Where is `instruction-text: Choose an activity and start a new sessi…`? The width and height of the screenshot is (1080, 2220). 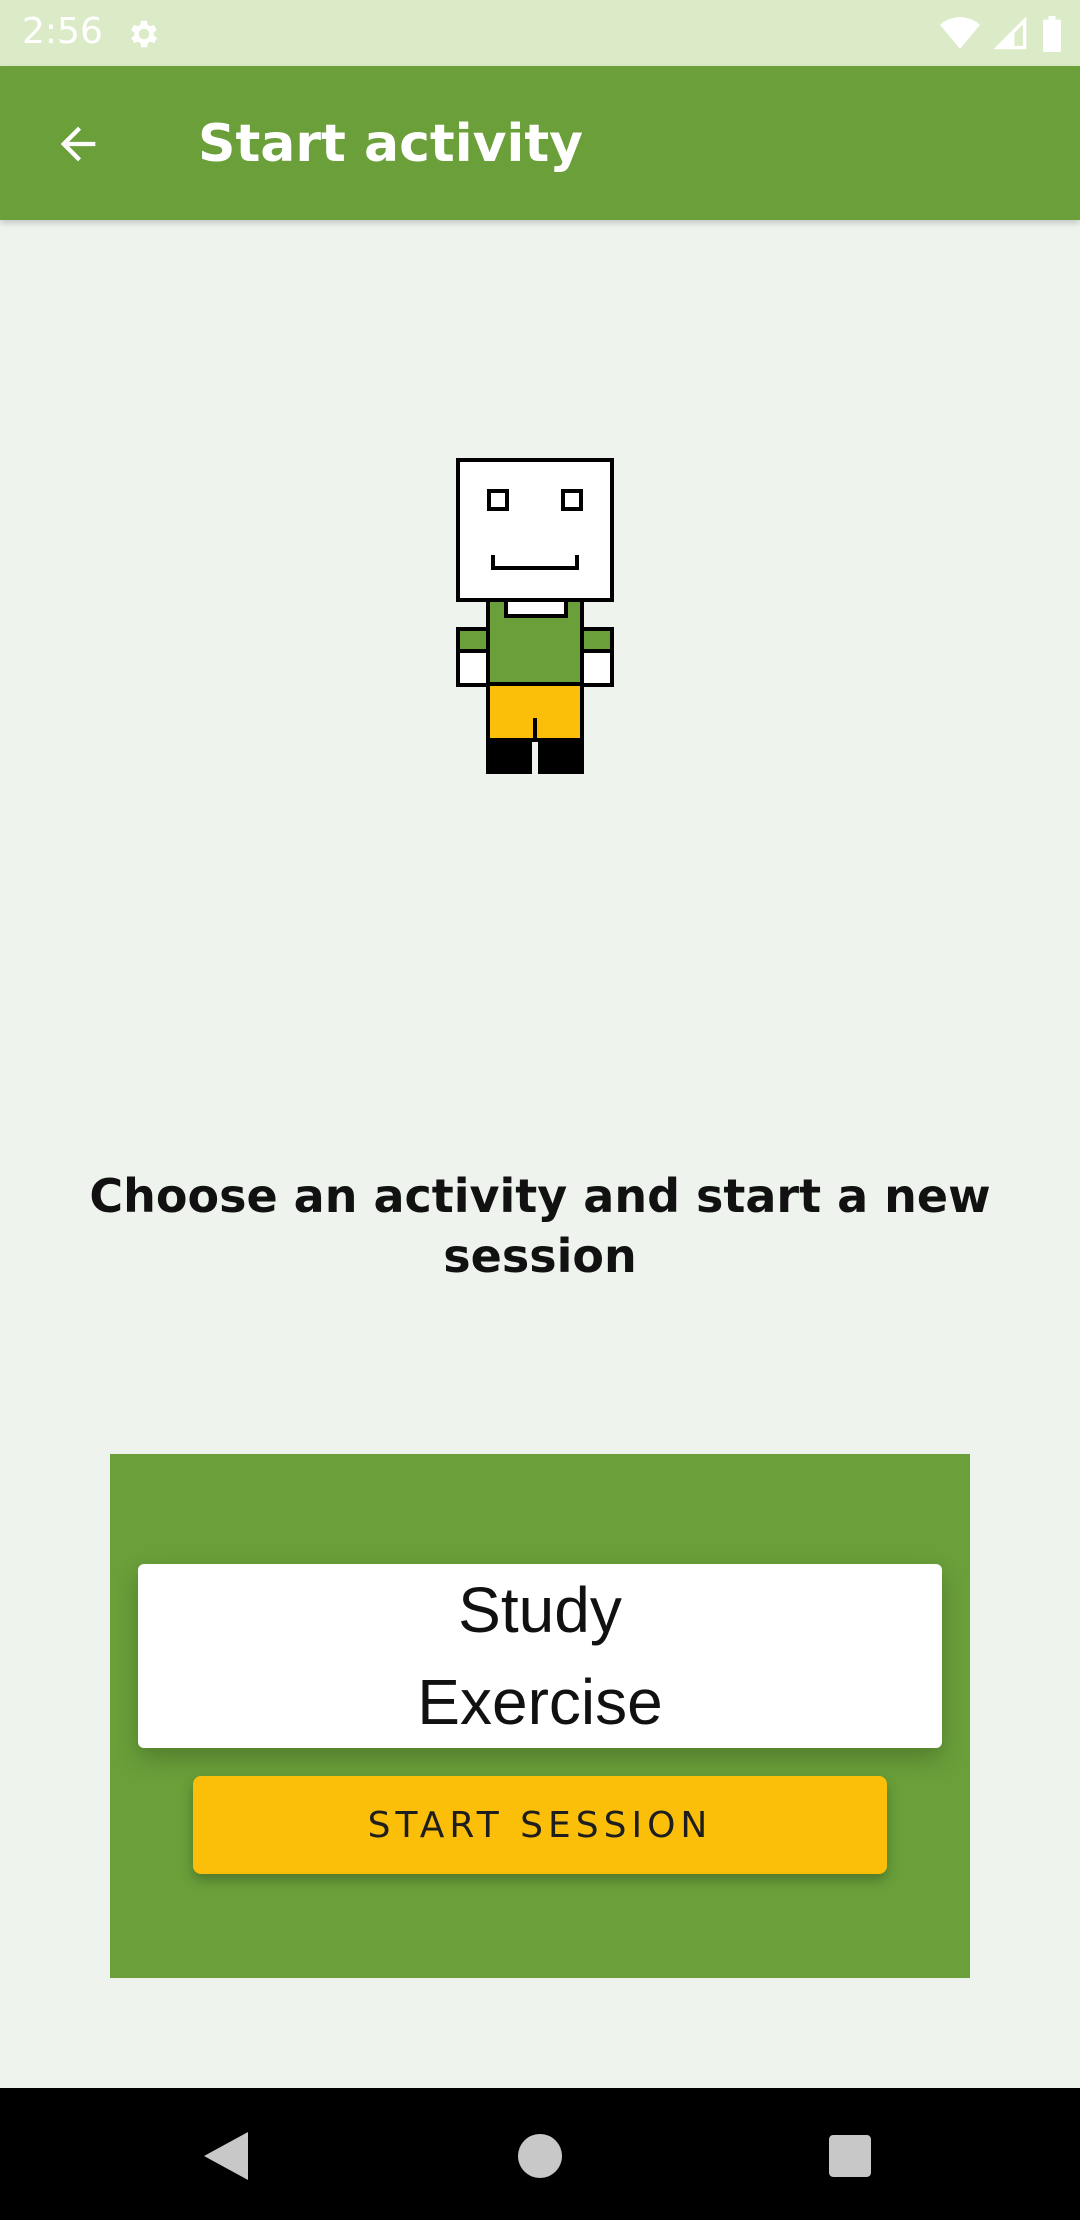
instruction-text: Choose an activity and start a new sessi… is located at coordinates (540, 1226).